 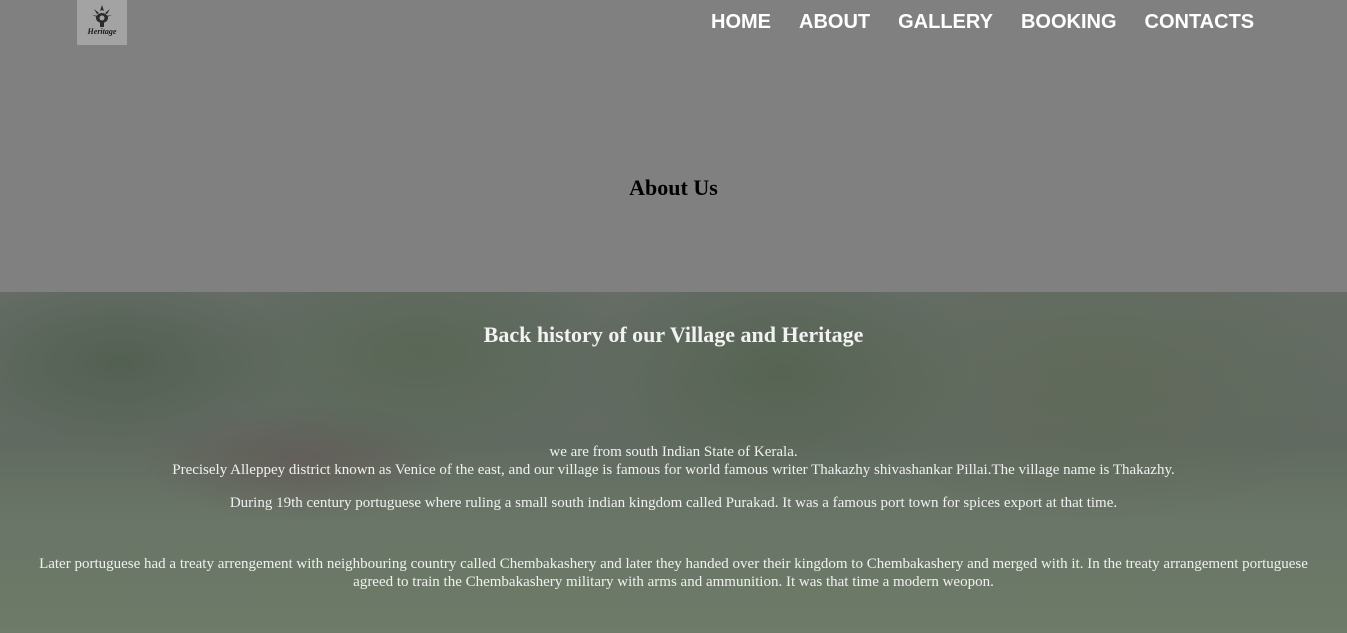 What do you see at coordinates (673, 187) in the screenshot?
I see `page-title: About Us` at bounding box center [673, 187].